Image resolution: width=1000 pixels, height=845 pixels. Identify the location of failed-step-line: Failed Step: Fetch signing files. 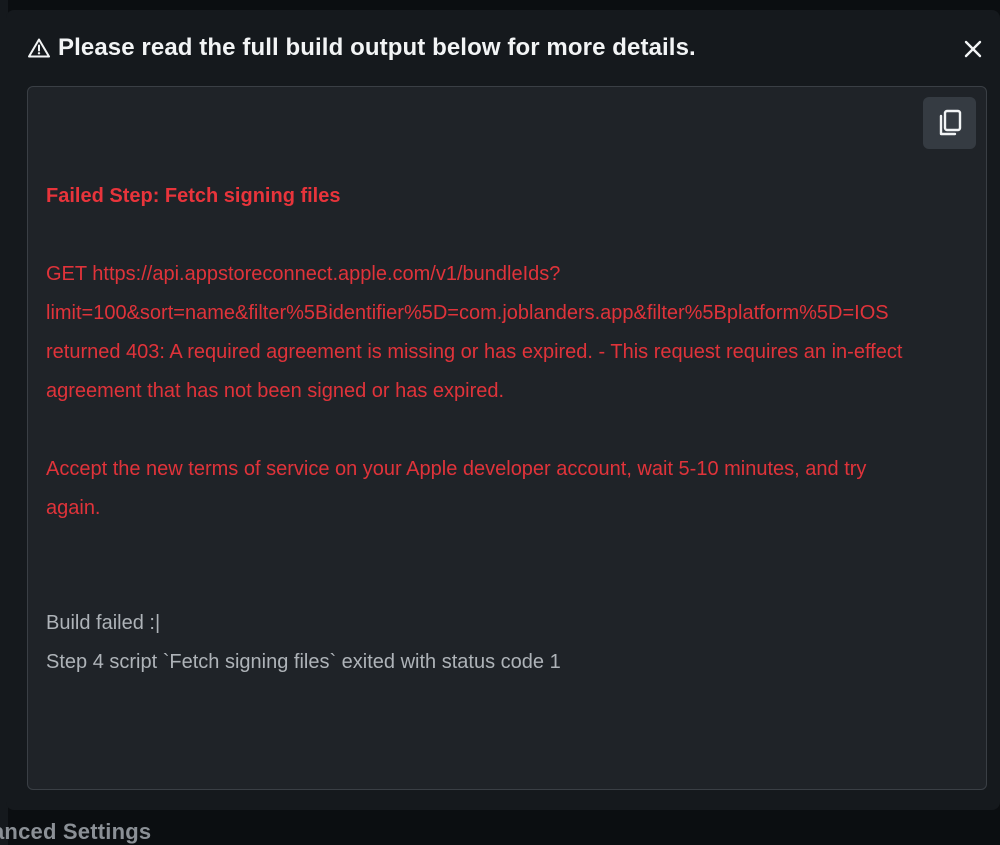
(193, 196).